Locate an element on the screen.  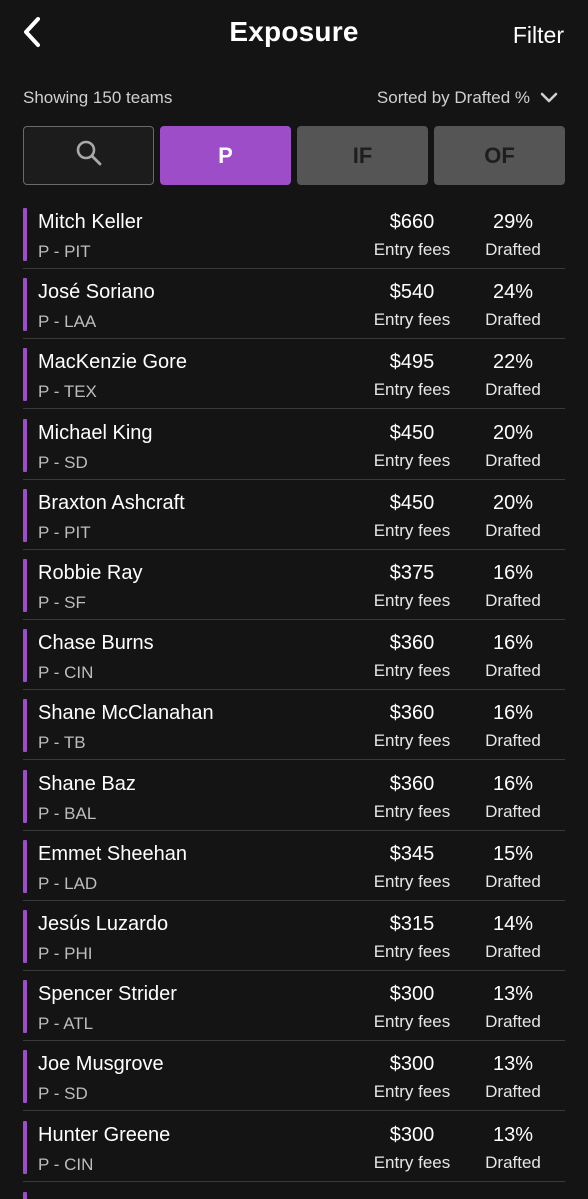
player-name: Emmet Sheehan is located at coordinates (112, 853).